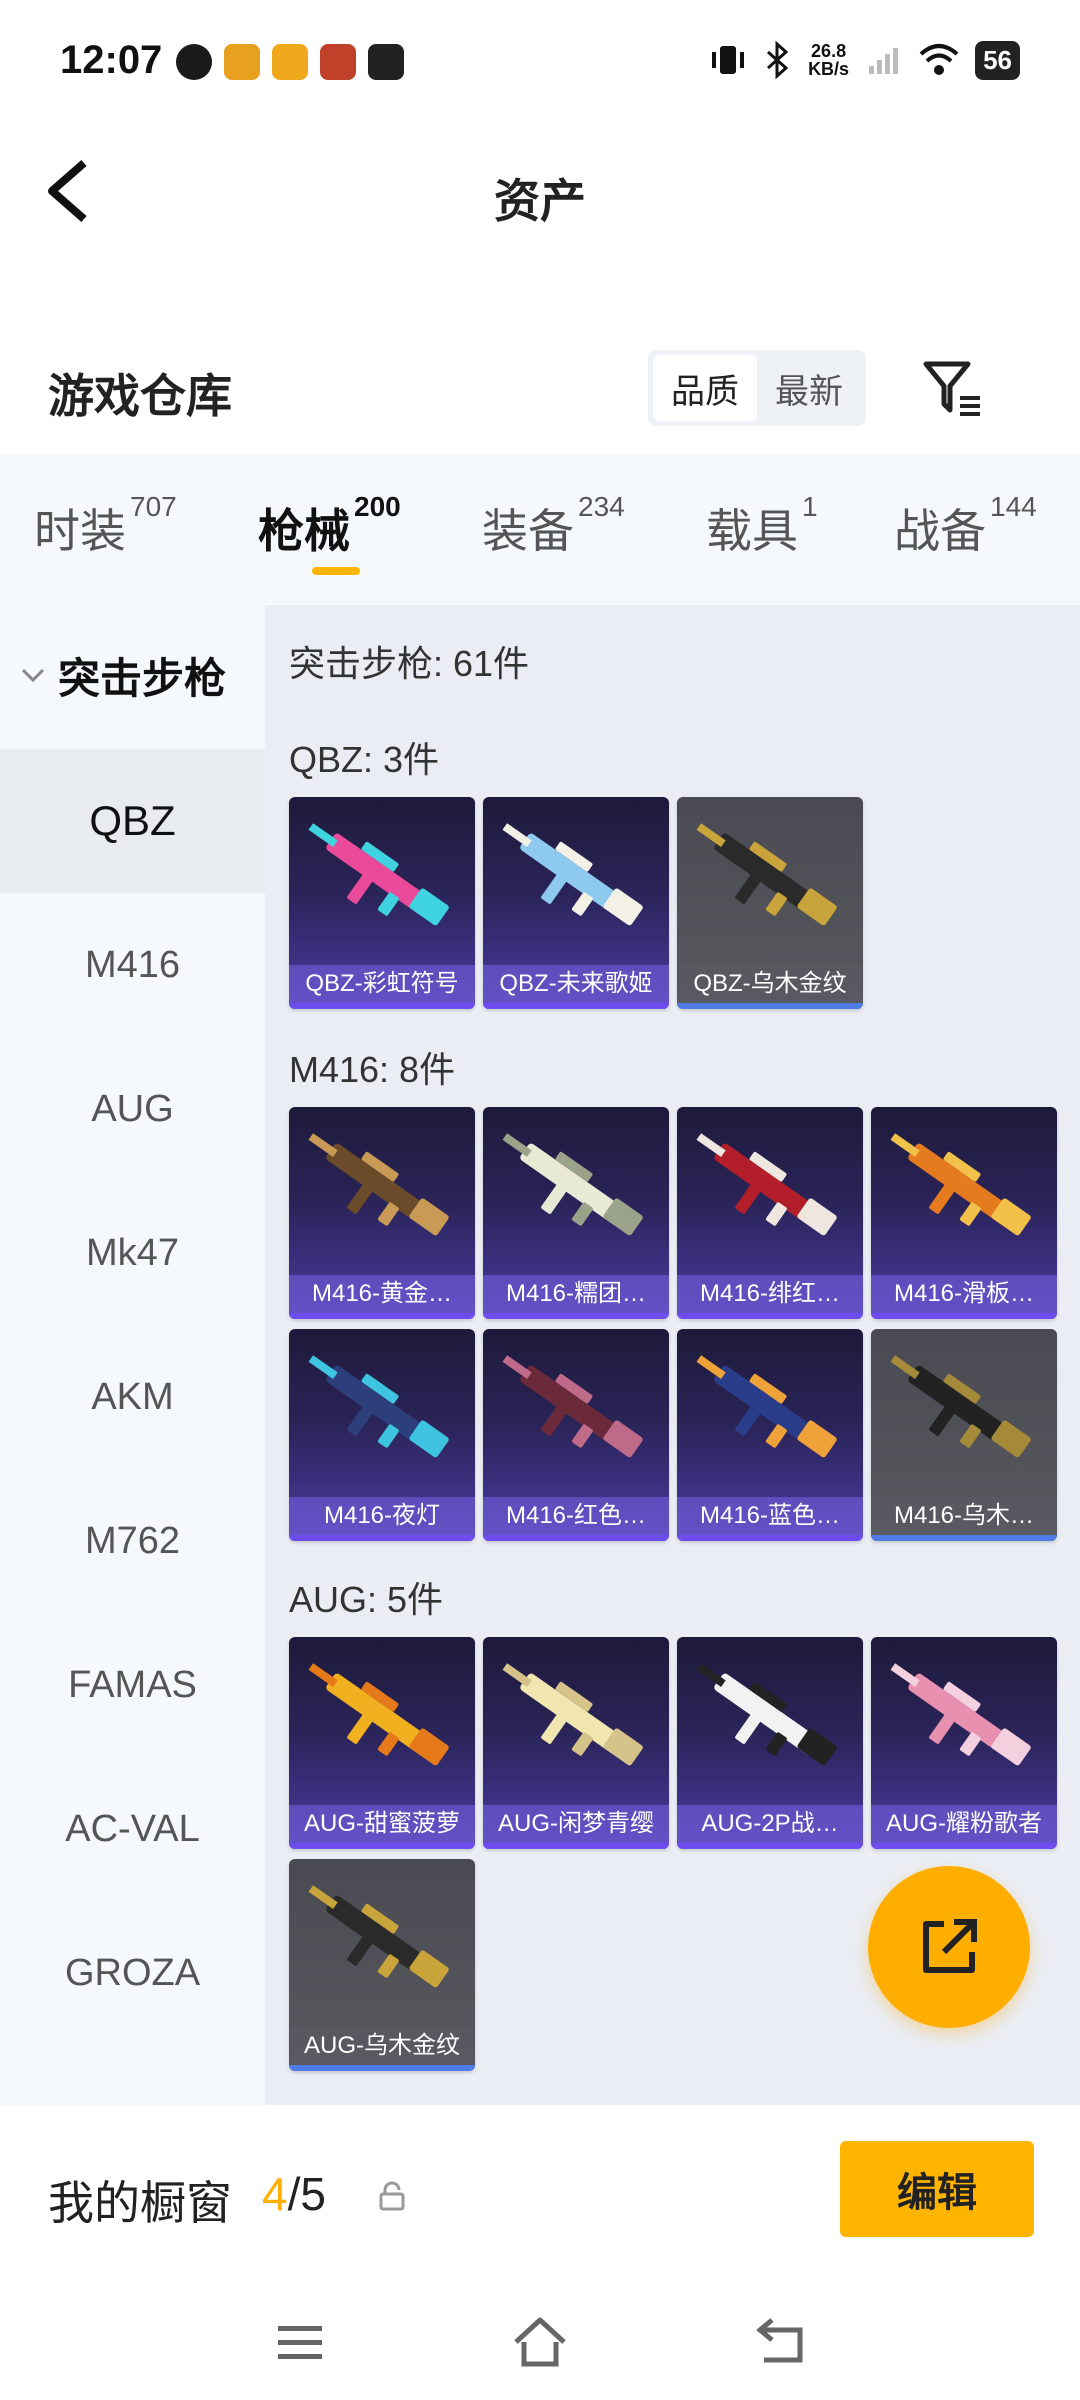  Describe the element at coordinates (111, 60) in the screenshot. I see `status-time: 12:07` at that location.